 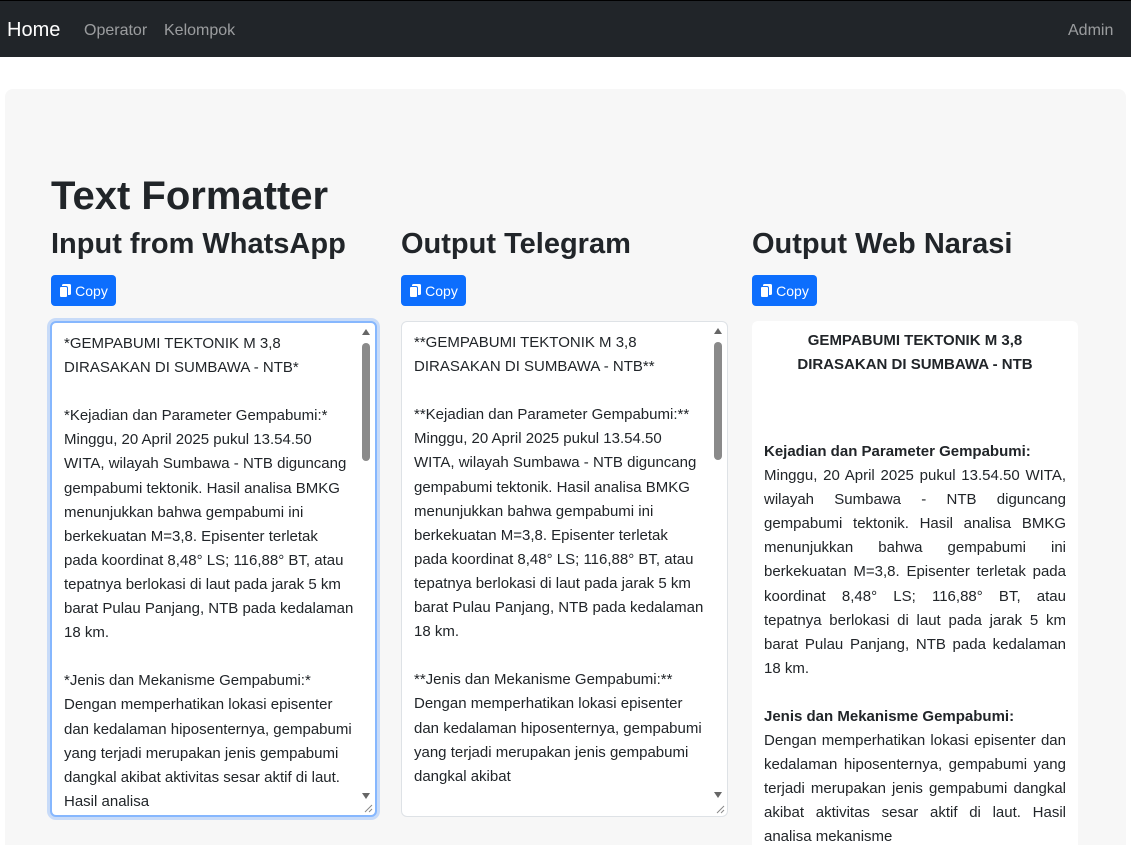 I want to click on narasi-section-kejadian-heading: Kejadian dan Parameter Gempabumi:, so click(x=897, y=451).